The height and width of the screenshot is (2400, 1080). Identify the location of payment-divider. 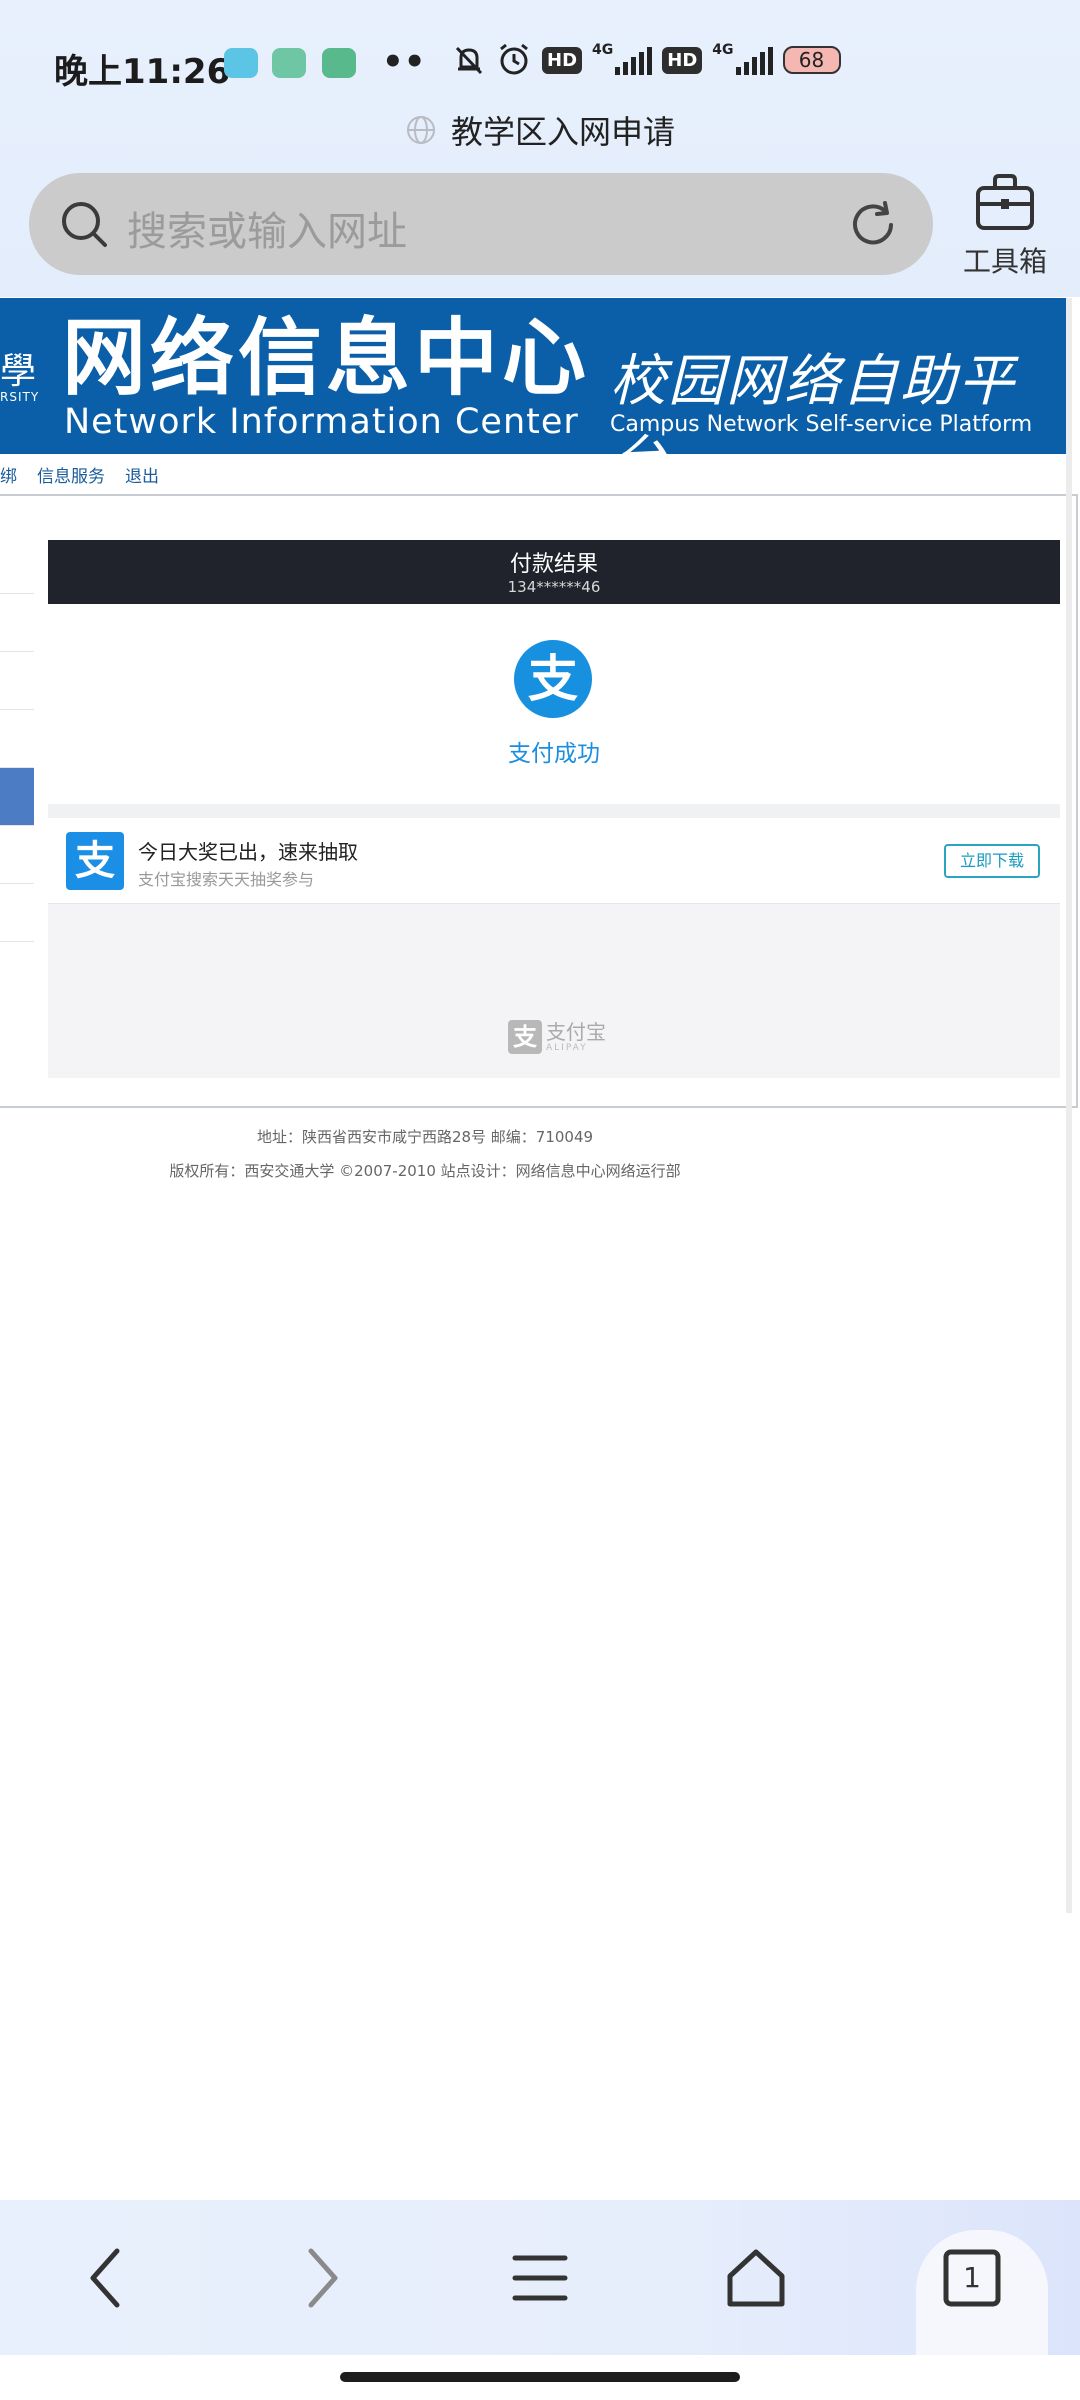
(554, 811).